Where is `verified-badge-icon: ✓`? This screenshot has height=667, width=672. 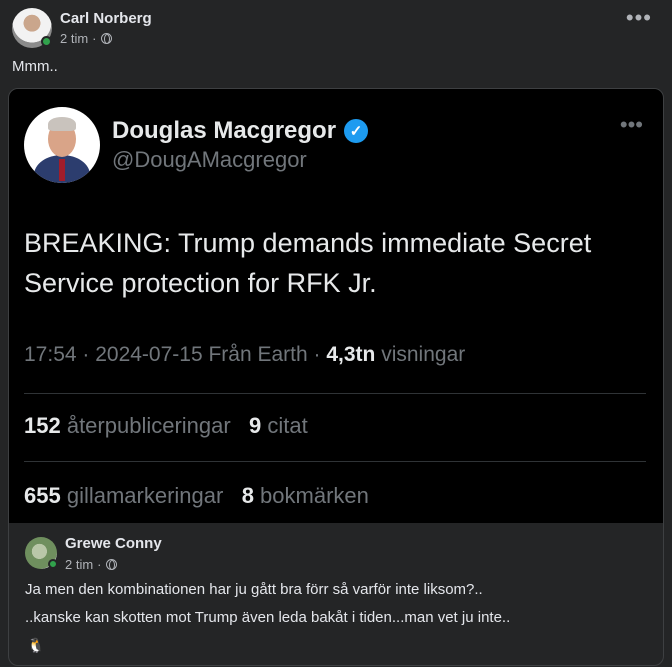 verified-badge-icon: ✓ is located at coordinates (356, 131).